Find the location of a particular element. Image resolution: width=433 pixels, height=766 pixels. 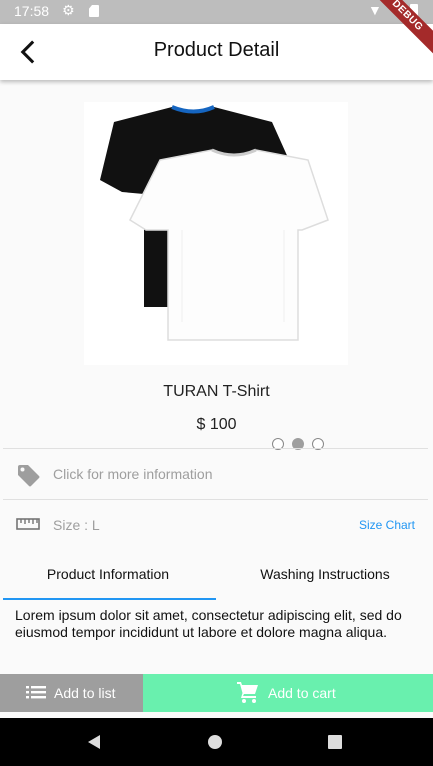

status-time: 17:58 is located at coordinates (32, 11).